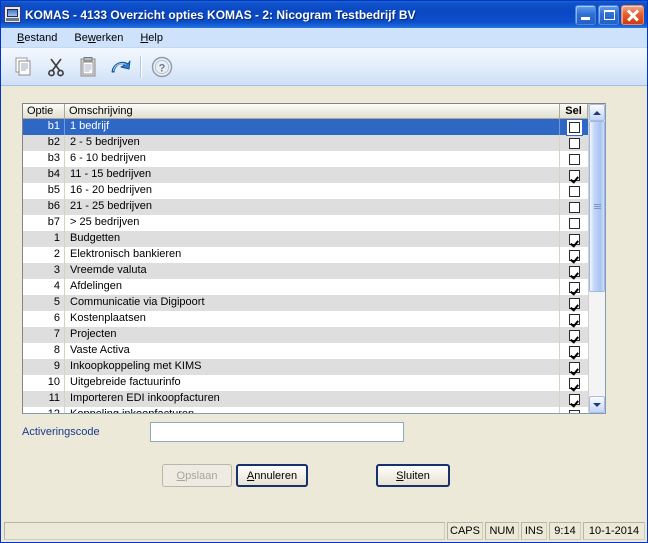 The image size is (648, 543). What do you see at coordinates (312, 383) in the screenshot?
I see `cell-omschrijving: Uitgebreide factuurinfo` at bounding box center [312, 383].